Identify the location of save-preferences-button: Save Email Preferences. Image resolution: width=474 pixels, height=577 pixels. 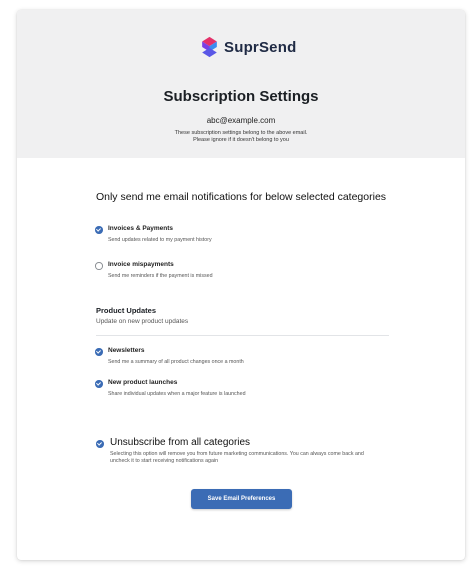
(241, 499).